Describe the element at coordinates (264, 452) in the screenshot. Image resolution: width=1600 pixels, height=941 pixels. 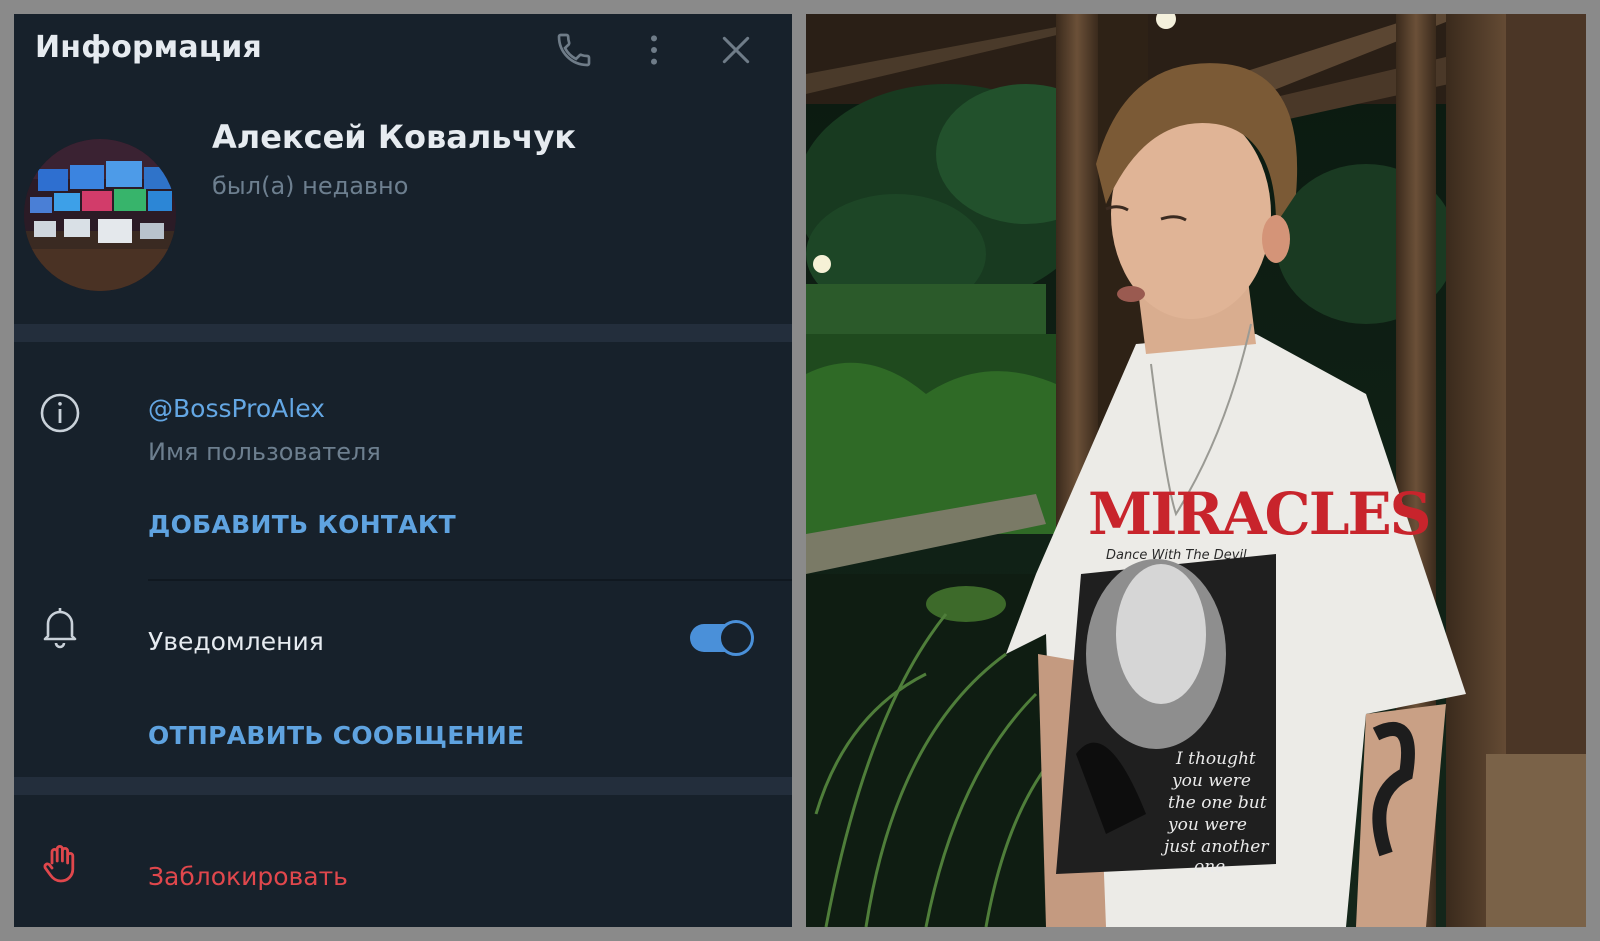
I see `username-caption: Имя пользователя` at that location.